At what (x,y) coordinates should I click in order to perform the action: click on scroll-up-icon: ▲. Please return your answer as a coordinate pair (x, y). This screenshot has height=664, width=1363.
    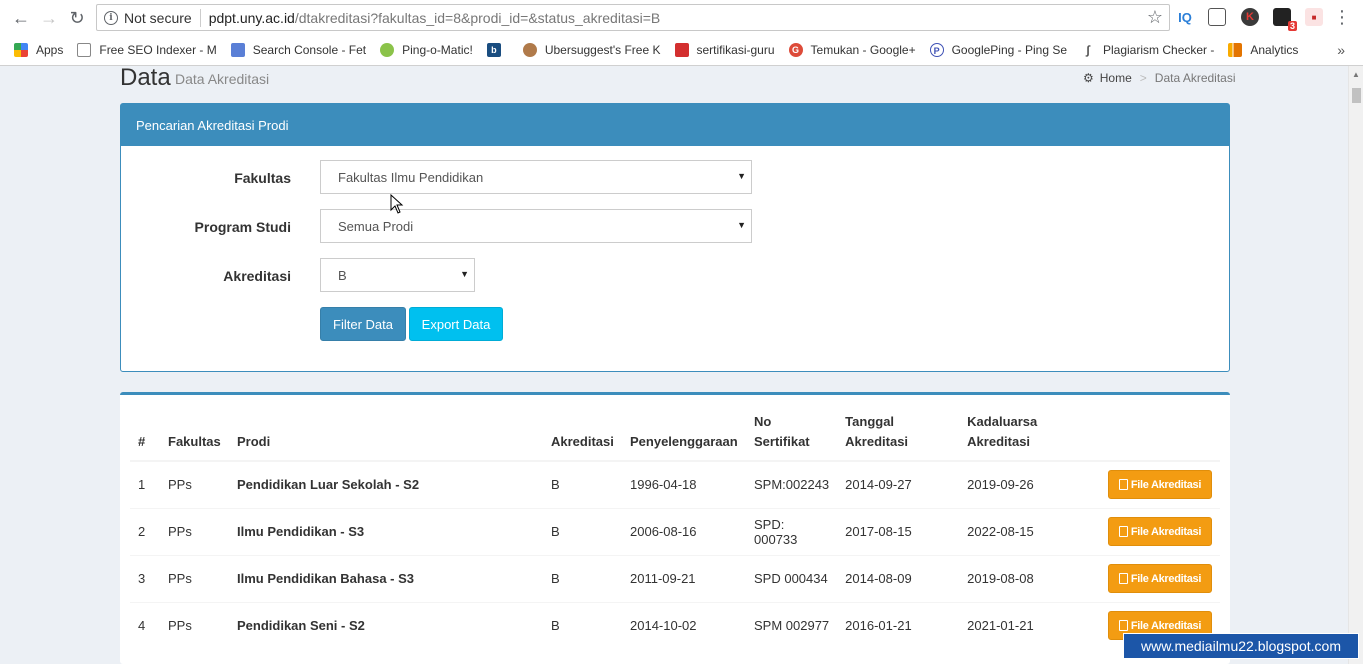
    Looking at the image, I should click on (1356, 74).